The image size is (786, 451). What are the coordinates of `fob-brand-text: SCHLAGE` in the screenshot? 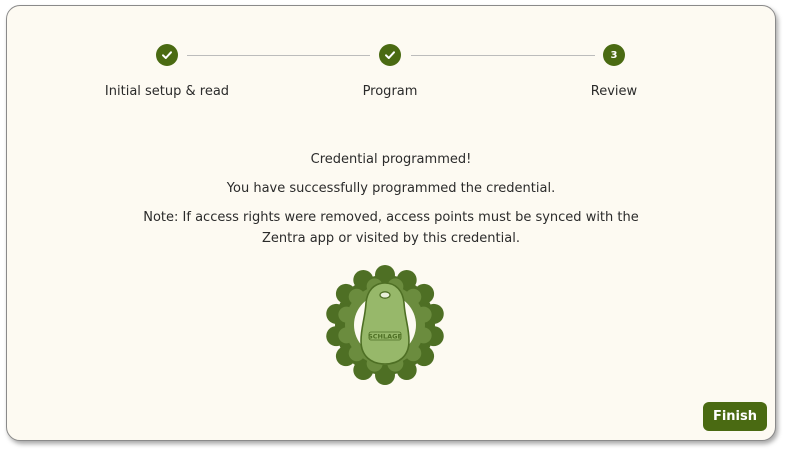 It's located at (385, 337).